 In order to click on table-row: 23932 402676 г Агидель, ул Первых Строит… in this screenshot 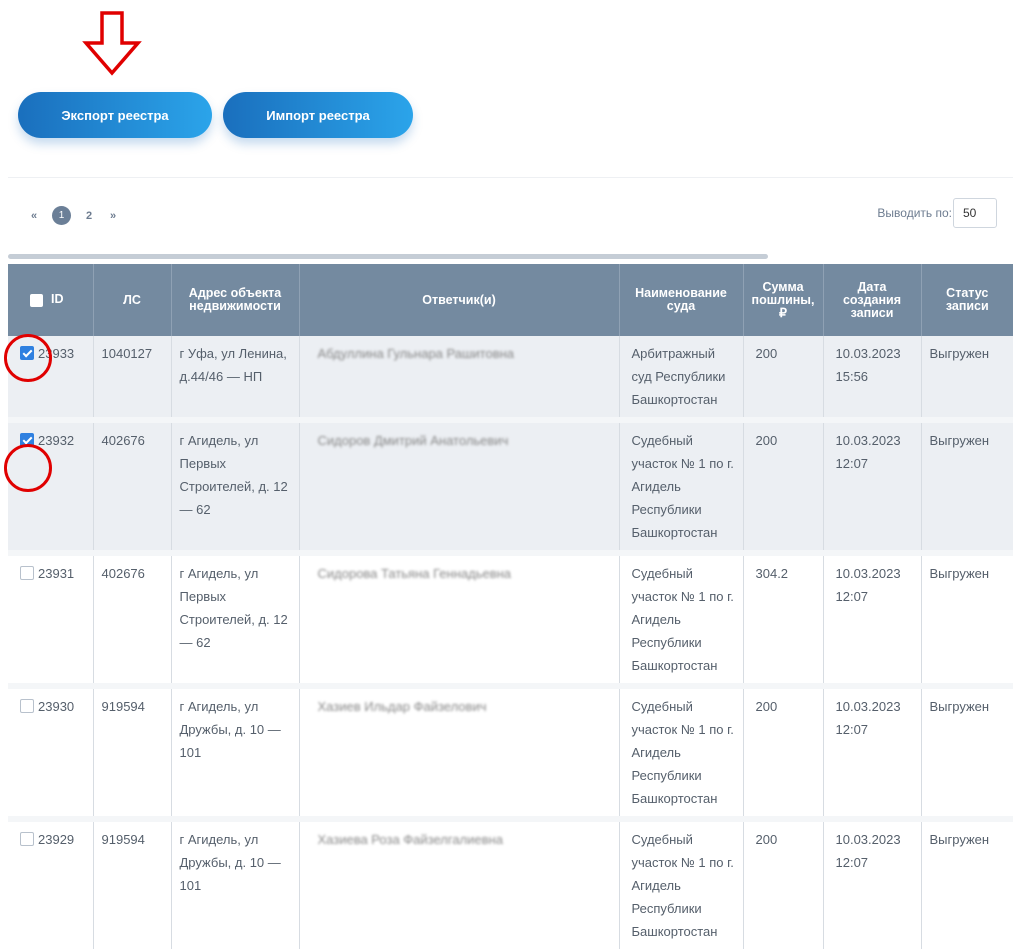, I will do `click(510, 486)`.